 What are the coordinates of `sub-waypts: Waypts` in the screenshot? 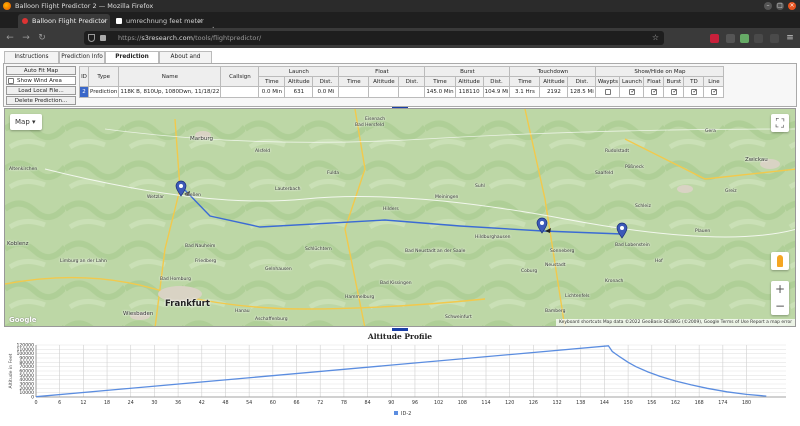 It's located at (608, 81).